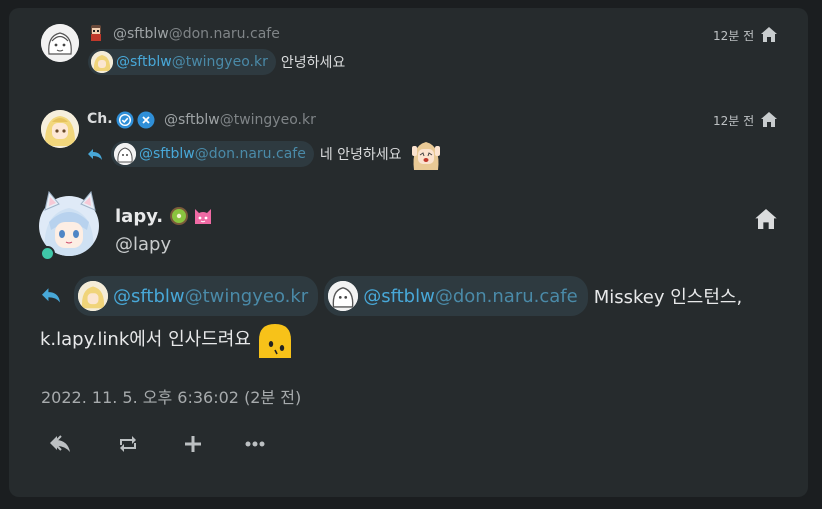 This screenshot has height=509, width=822. I want to click on handle-host: @don.naru.cafe, so click(224, 34).